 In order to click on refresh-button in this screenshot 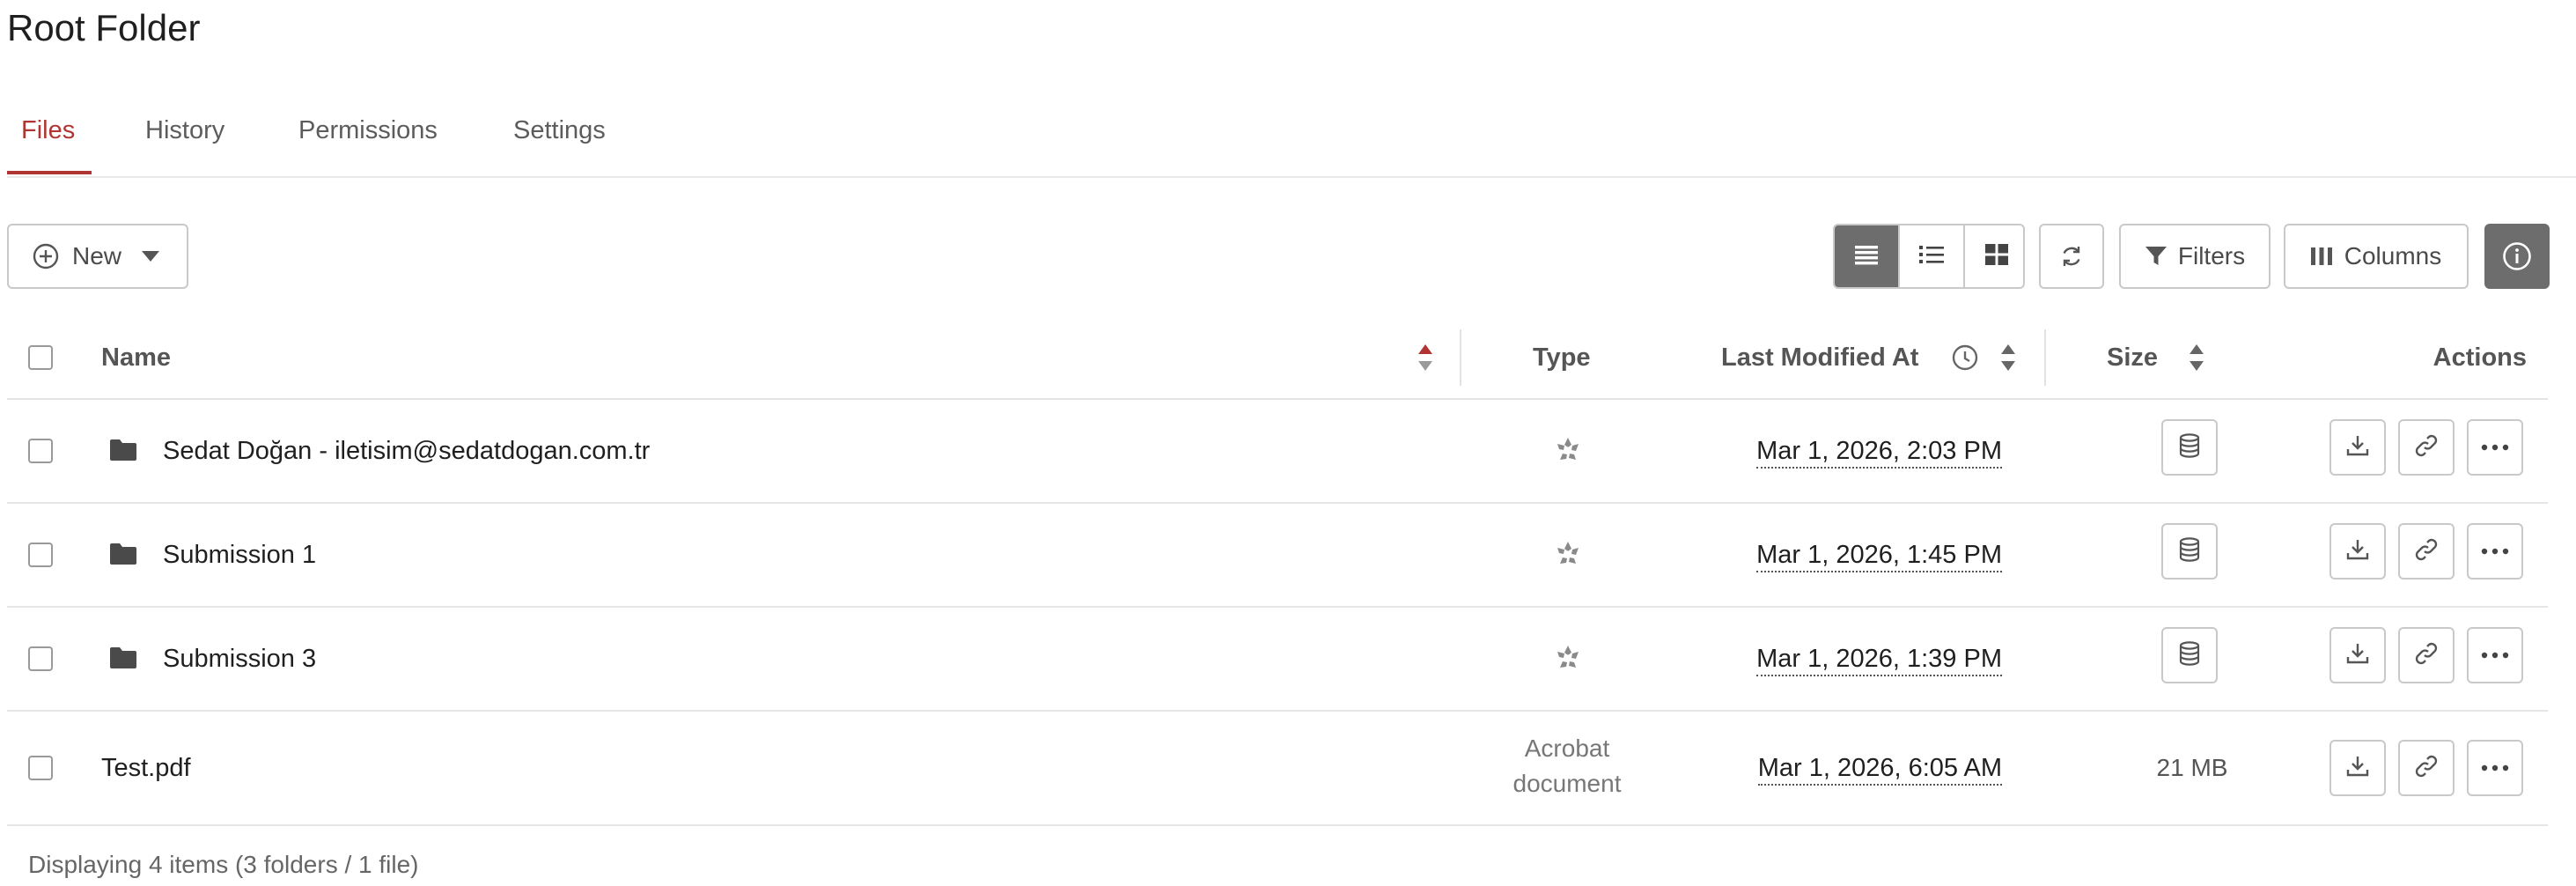, I will do `click(2071, 256)`.